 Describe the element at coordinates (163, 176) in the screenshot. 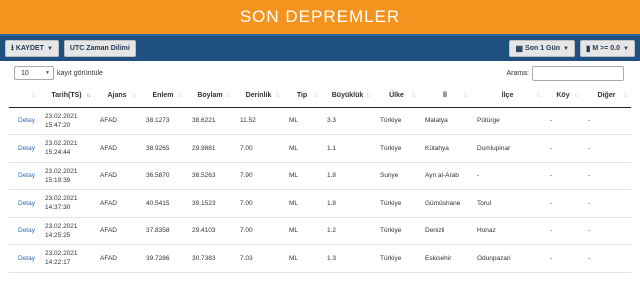

I see `latitude-cell: 36.5870` at that location.